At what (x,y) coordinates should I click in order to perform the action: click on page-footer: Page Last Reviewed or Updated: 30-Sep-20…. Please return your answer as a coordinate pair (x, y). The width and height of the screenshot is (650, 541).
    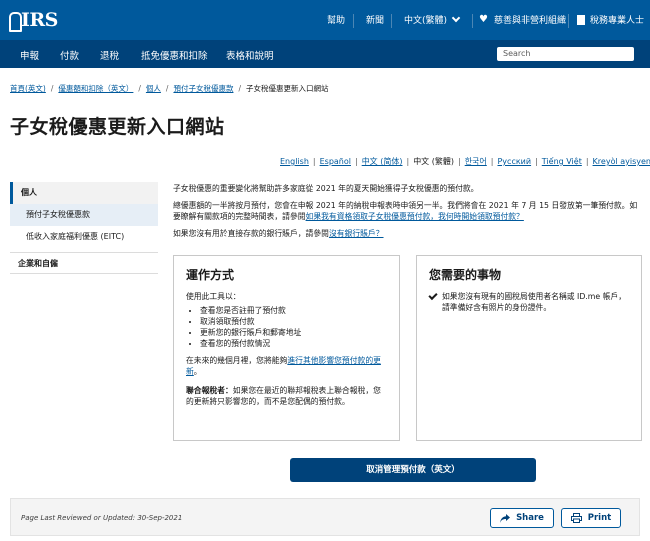
    Looking at the image, I should click on (325, 517).